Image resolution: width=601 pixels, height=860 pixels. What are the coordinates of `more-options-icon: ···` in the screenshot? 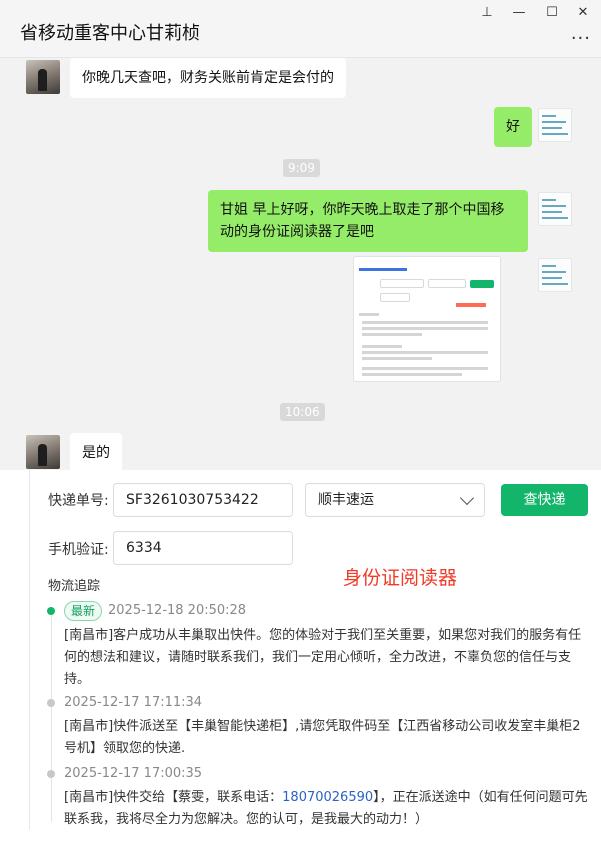 It's located at (581, 38).